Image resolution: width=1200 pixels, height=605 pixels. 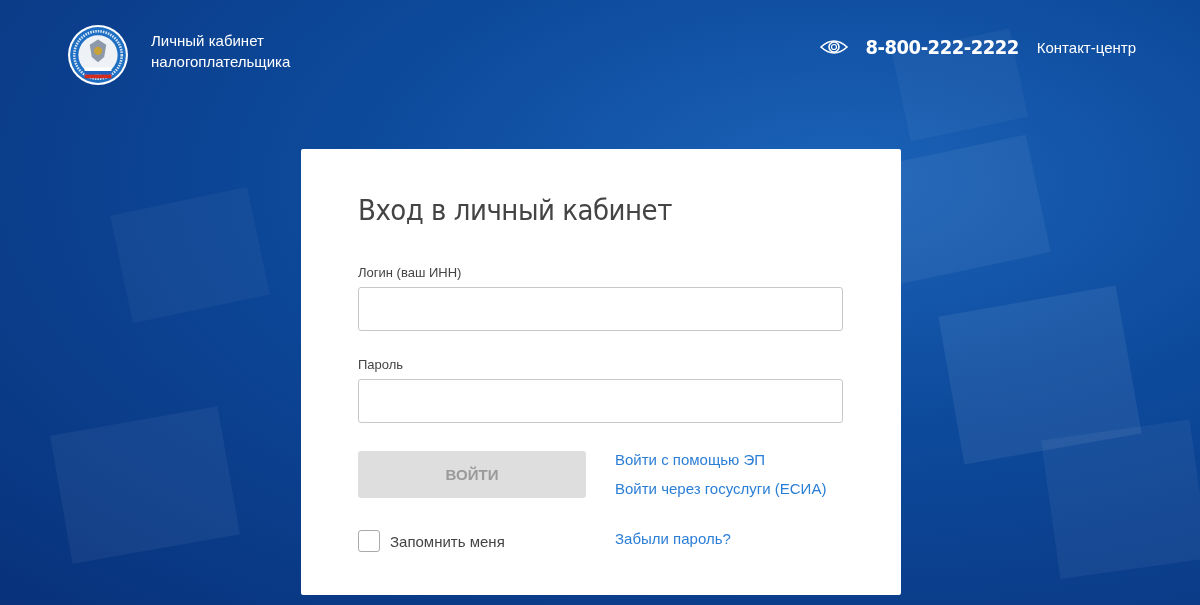 I want to click on form-title: Вход в личный кабинет, so click(x=515, y=210).